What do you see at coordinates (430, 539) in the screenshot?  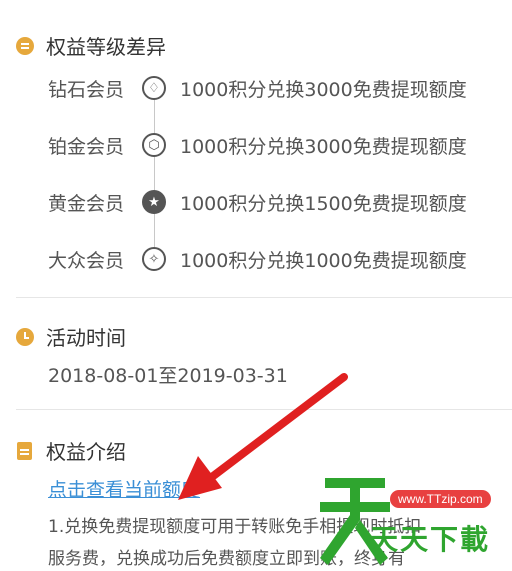 I see `watermark-text: 天天下載` at bounding box center [430, 539].